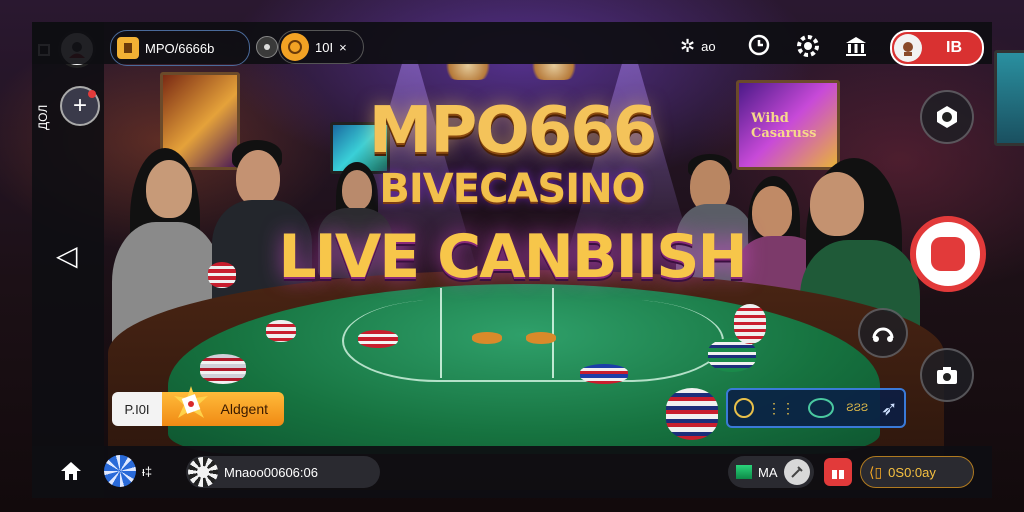 This screenshot has width=1024, height=512. Describe the element at coordinates (343, 47) in the screenshot. I see `close-chip-button: ×` at that location.